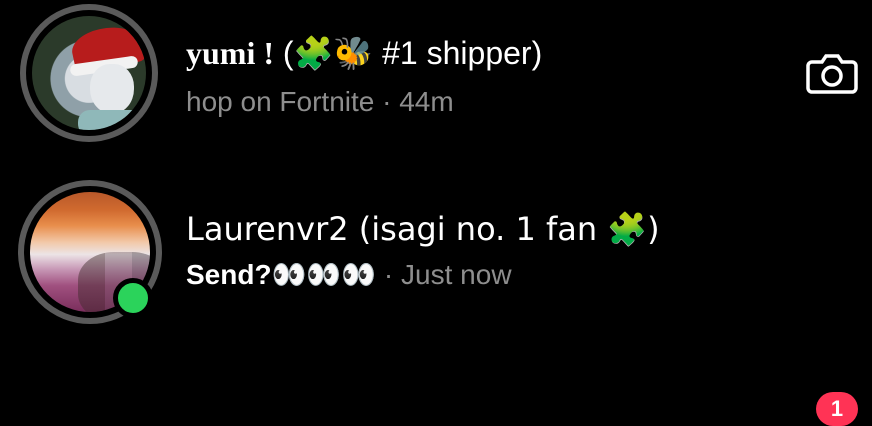 This screenshot has width=872, height=426. I want to click on timestamp: Just now, so click(456, 274).